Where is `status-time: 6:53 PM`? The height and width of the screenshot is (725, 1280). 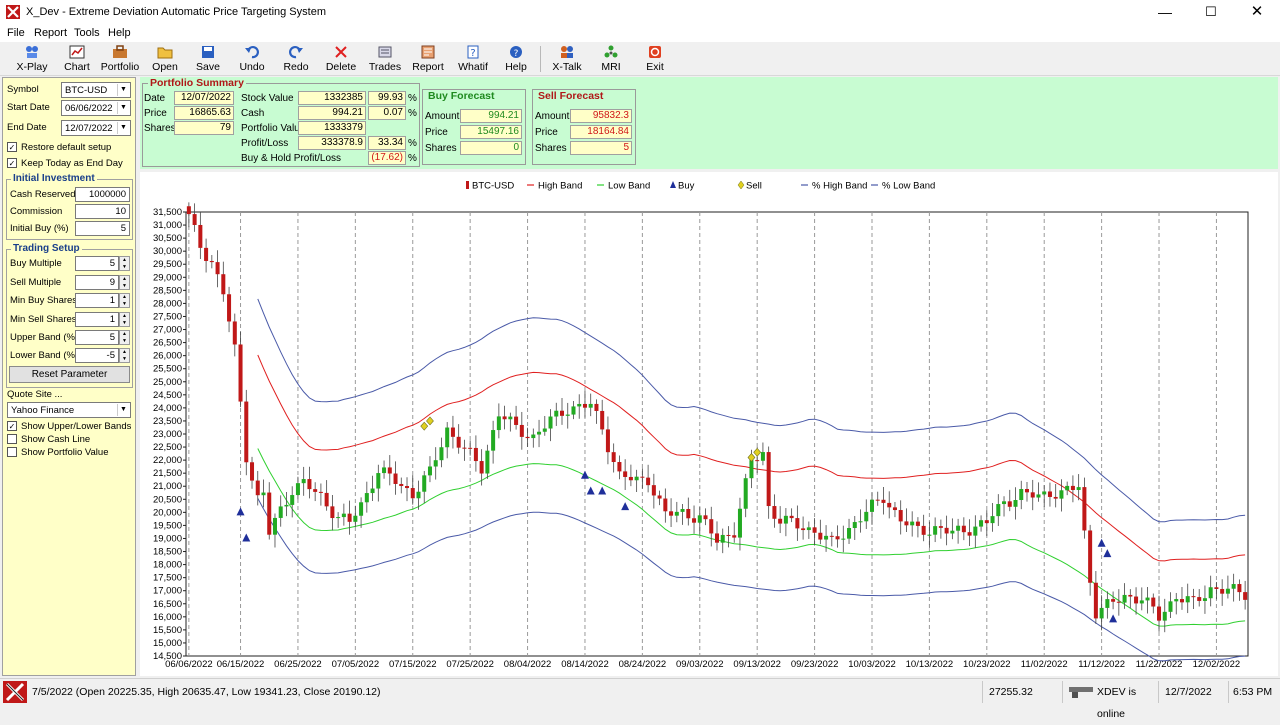
status-time: 6:53 PM is located at coordinates (1254, 692).